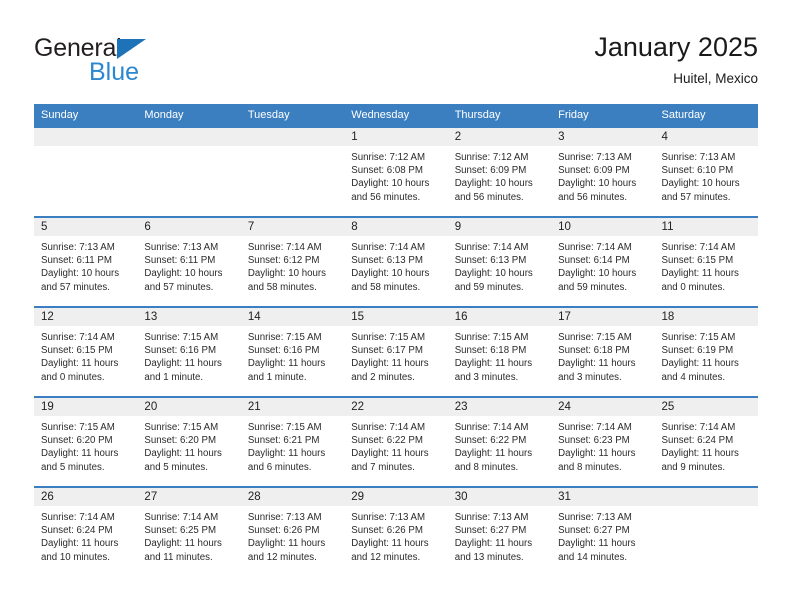  I want to click on sunset-text: Sunset: 6:13 PM, so click(387, 261).